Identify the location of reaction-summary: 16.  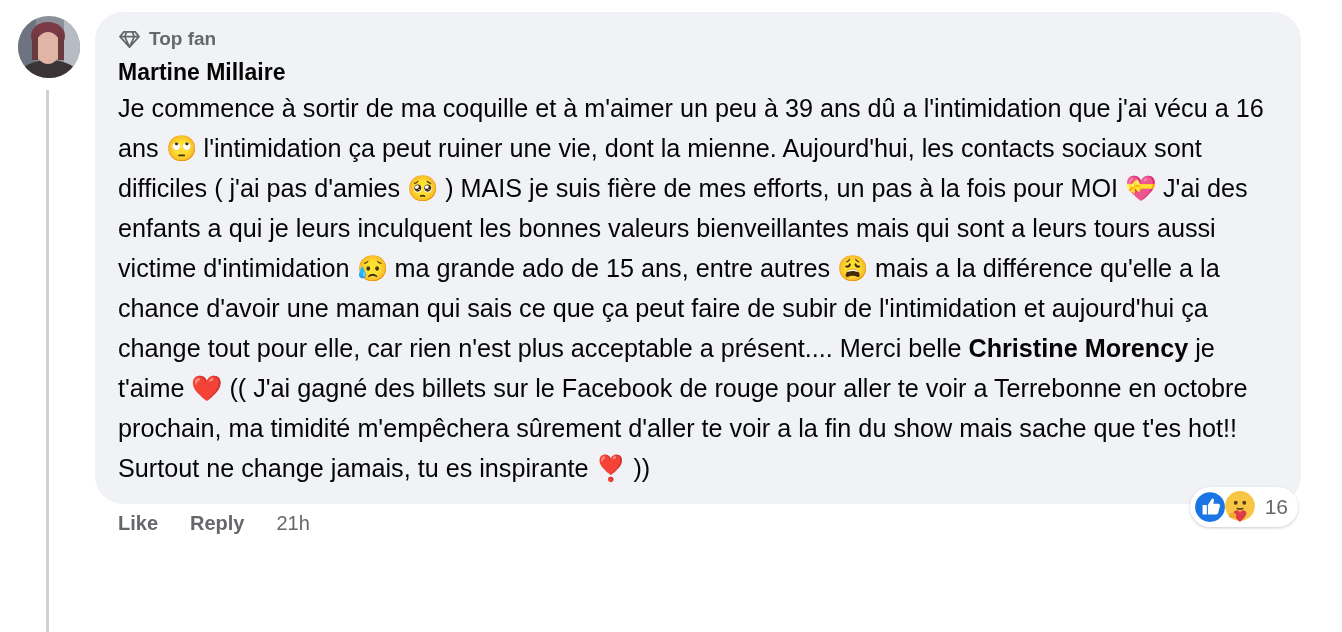
(1243, 507).